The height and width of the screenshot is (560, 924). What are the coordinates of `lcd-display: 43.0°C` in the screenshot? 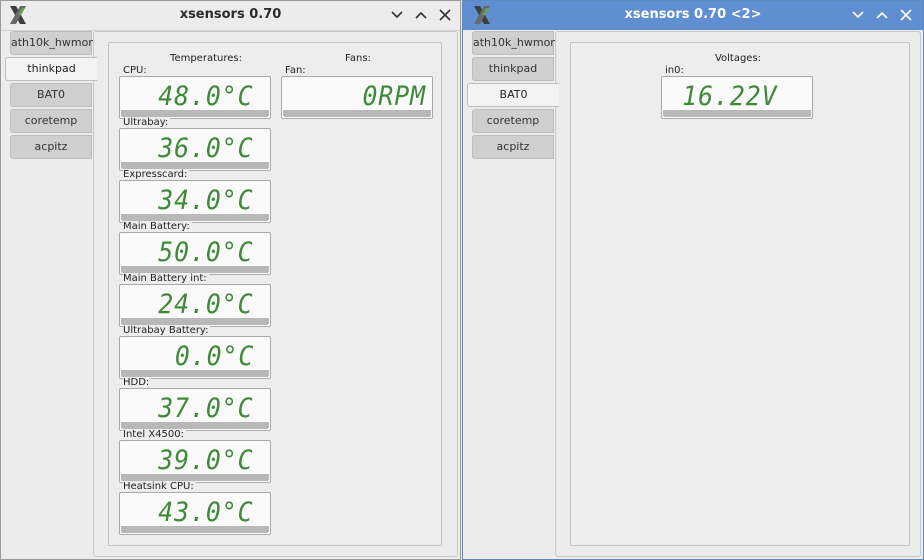 It's located at (195, 513).